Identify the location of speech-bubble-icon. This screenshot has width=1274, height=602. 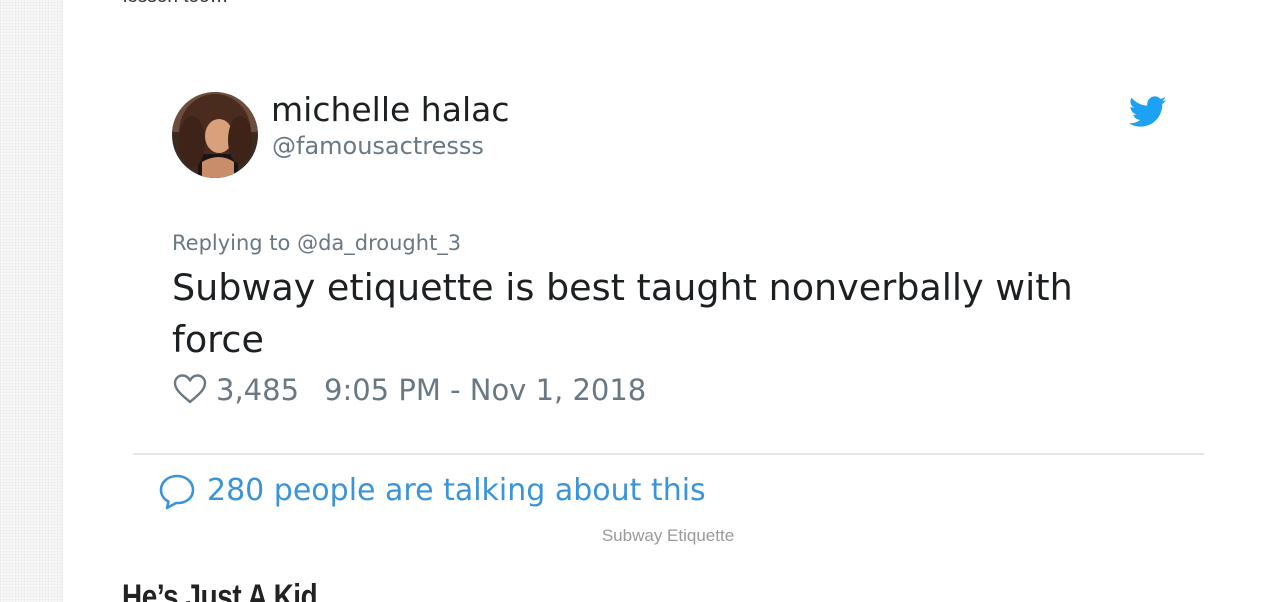
(177, 491).